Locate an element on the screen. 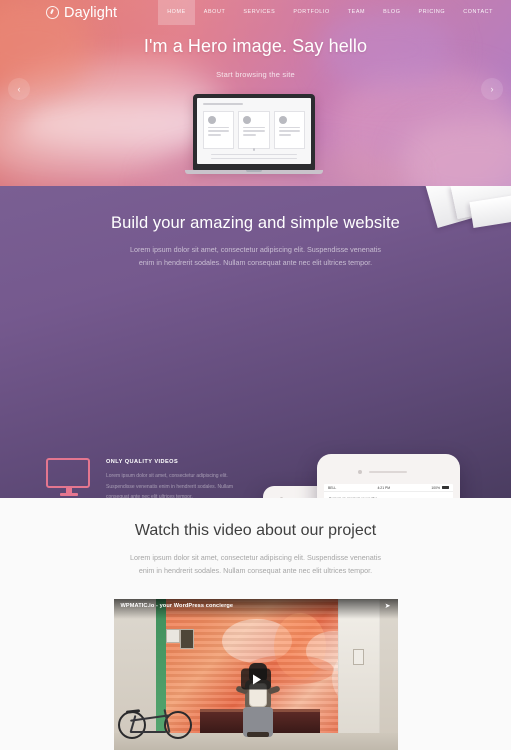 The width and height of the screenshot is (511, 750). brand-logo: Daylight is located at coordinates (81, 13).